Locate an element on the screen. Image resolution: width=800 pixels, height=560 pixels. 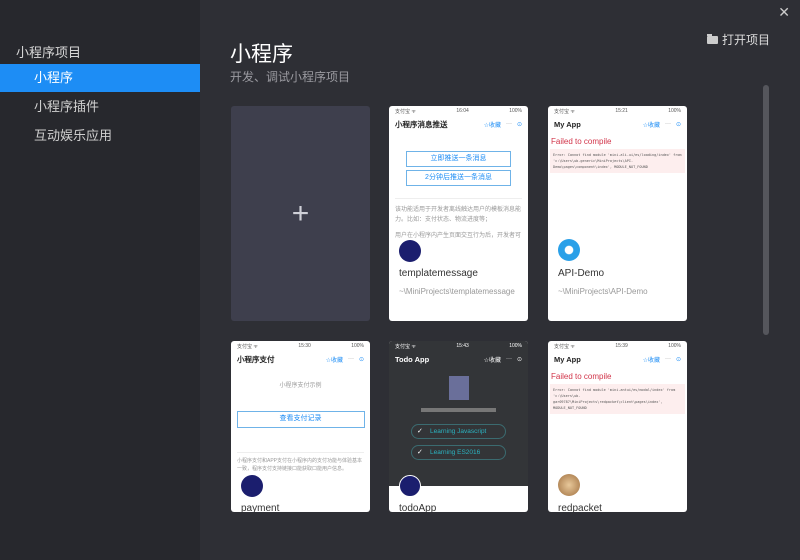
new-project-card: + is located at coordinates (300, 213).